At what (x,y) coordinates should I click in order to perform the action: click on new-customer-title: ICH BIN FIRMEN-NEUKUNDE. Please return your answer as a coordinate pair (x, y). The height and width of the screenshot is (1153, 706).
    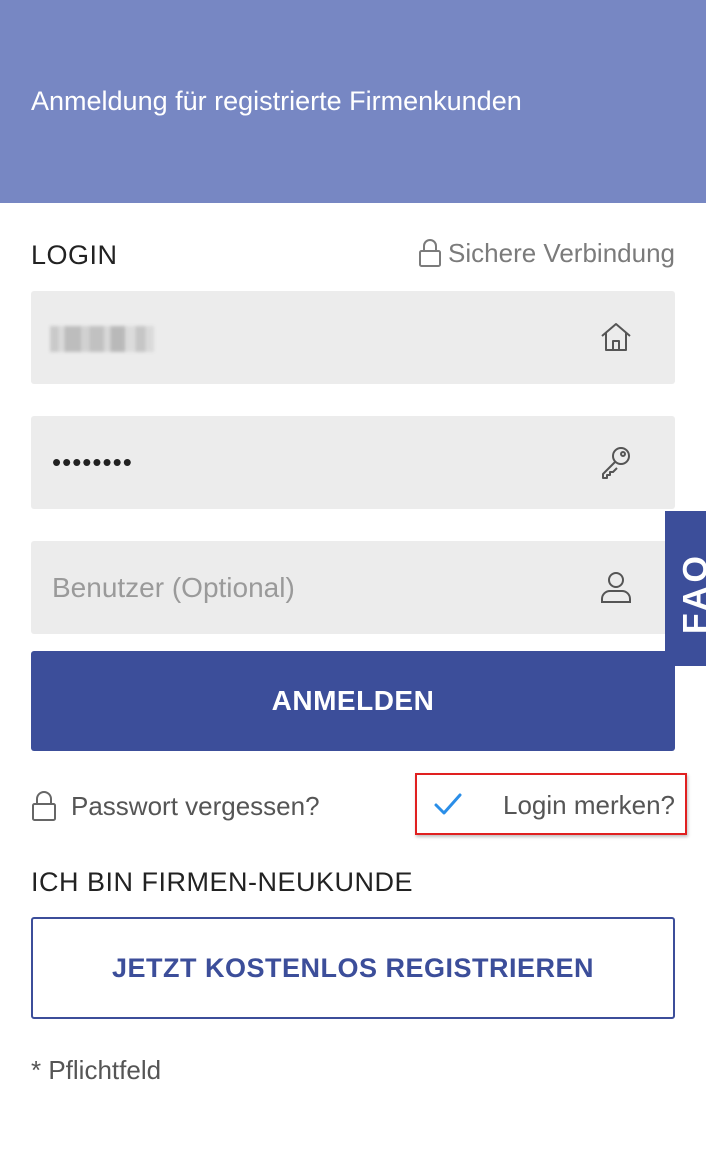
    Looking at the image, I should click on (222, 882).